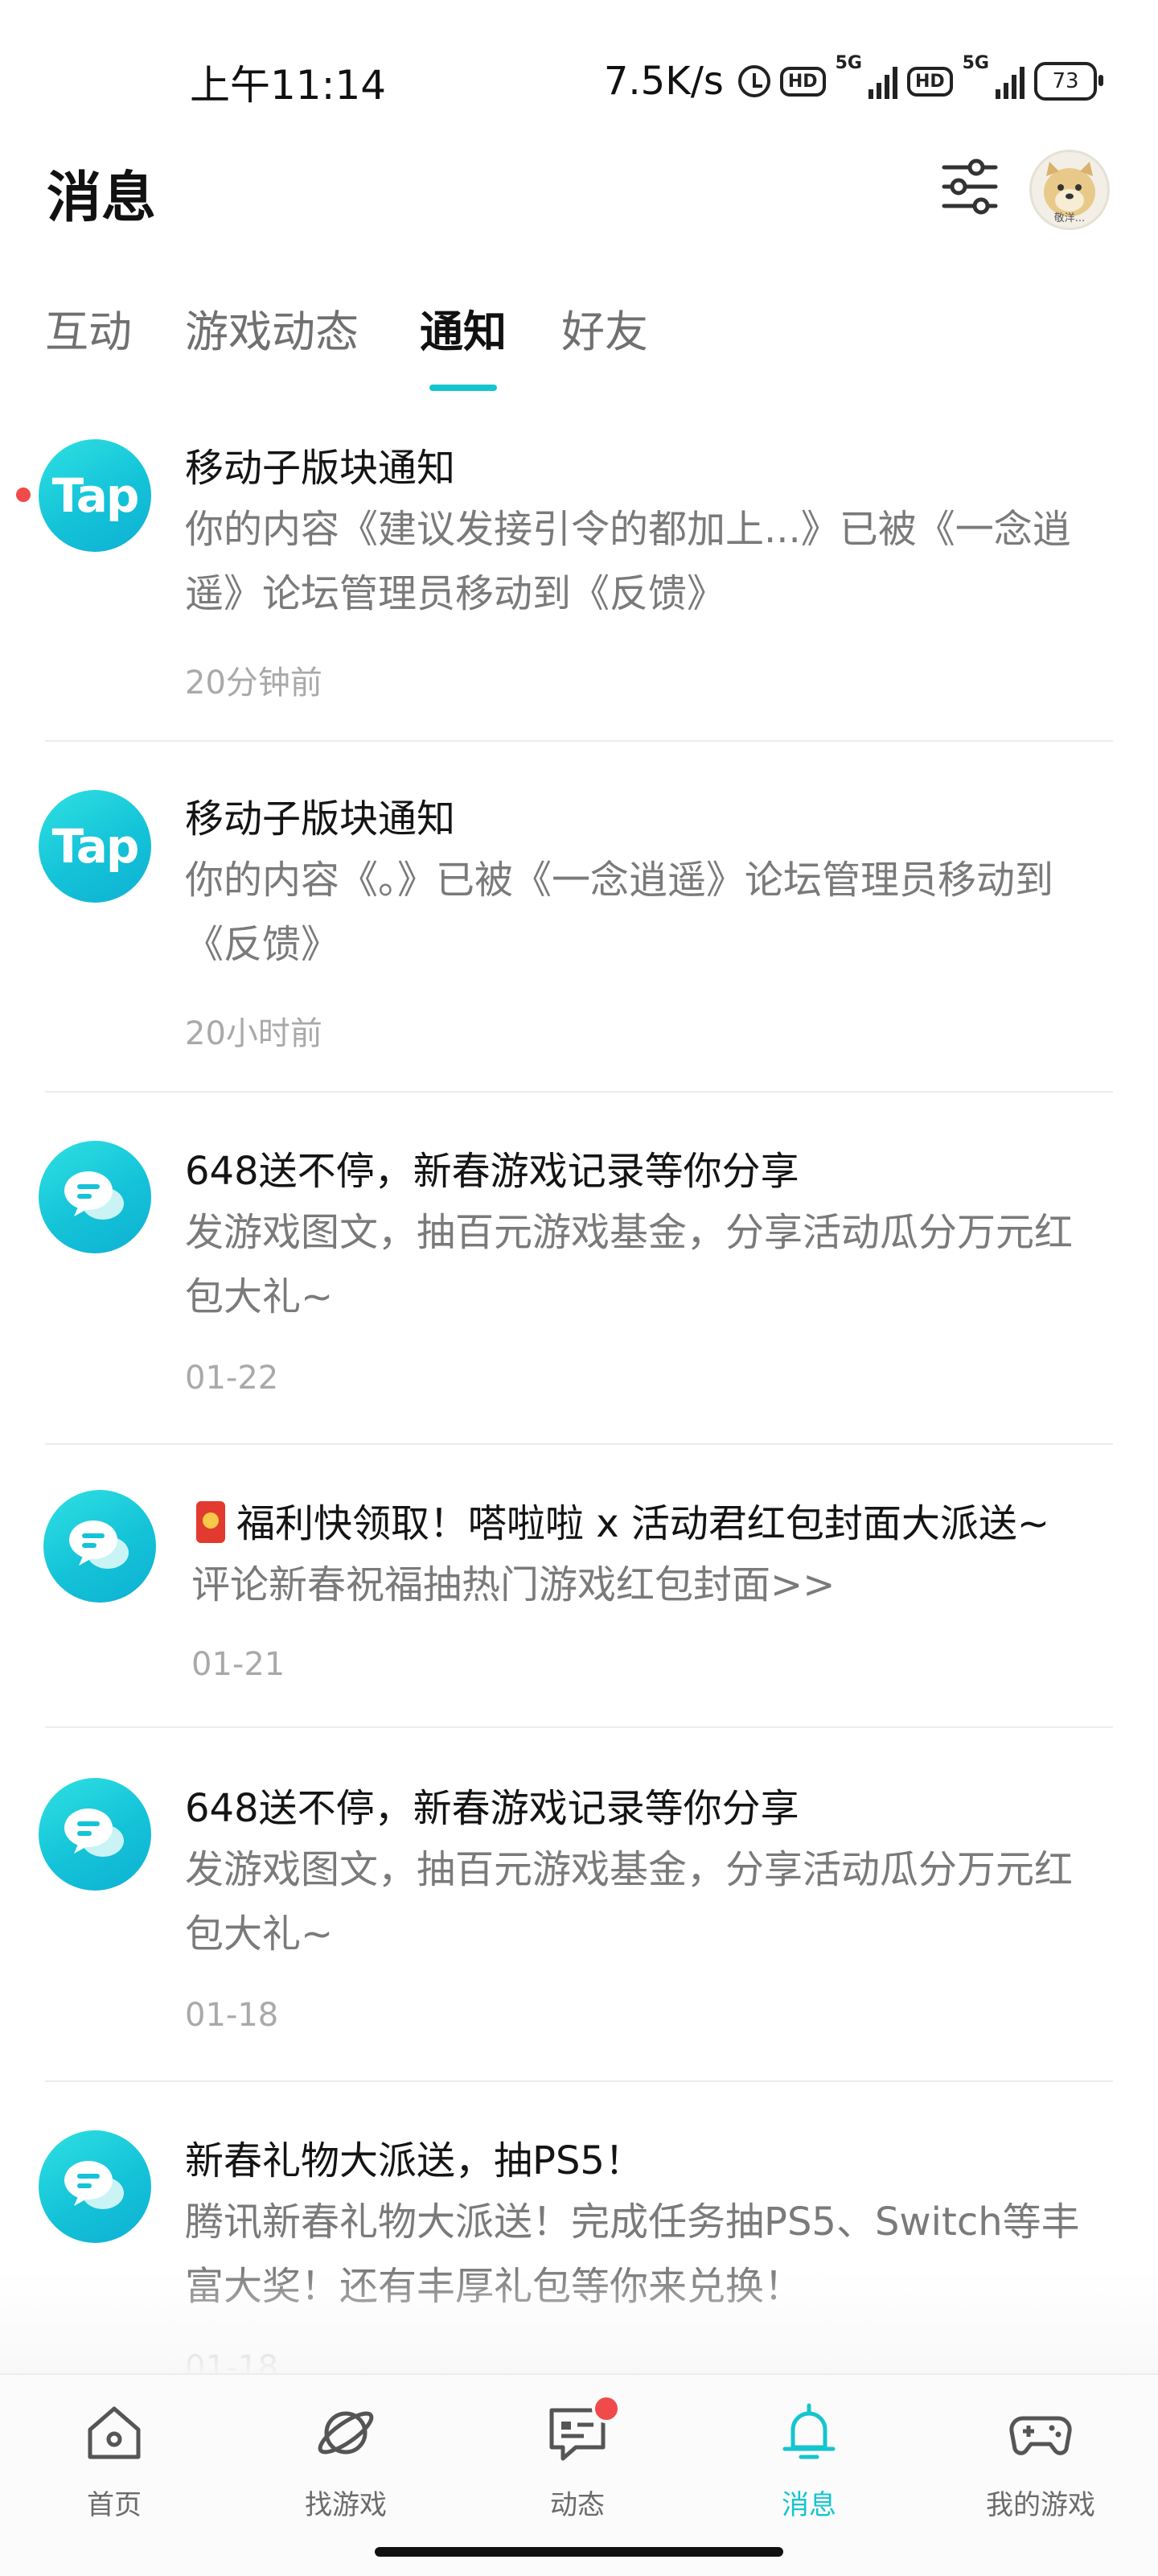  Describe the element at coordinates (114, 2463) in the screenshot. I see `nav-home: 首页` at that location.